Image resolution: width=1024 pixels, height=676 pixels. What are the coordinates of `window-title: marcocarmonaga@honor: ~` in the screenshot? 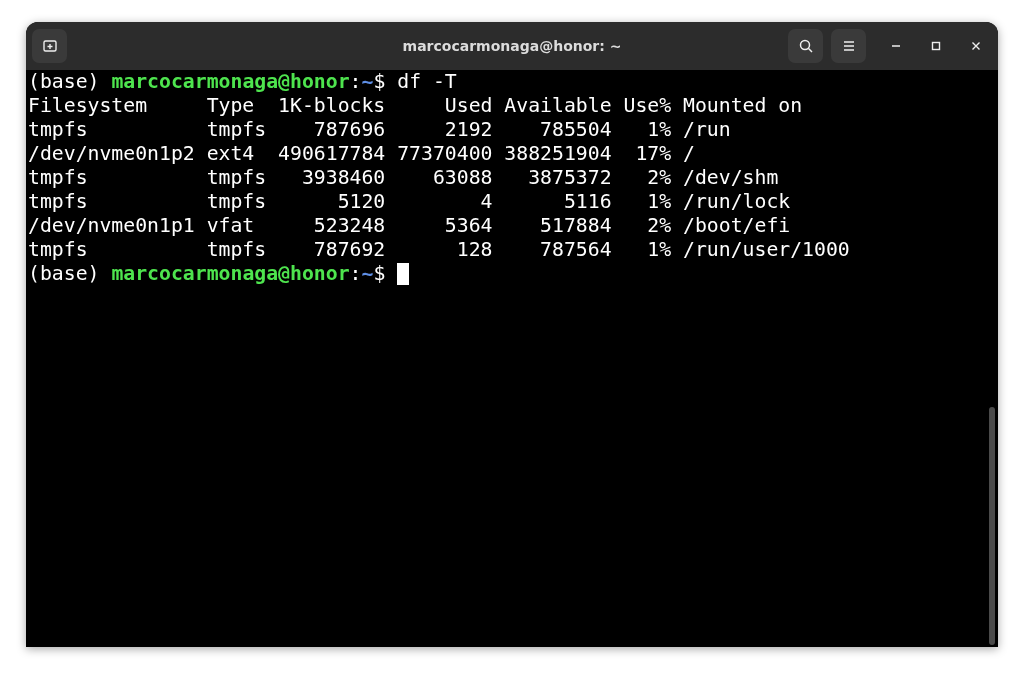 It's located at (512, 46).